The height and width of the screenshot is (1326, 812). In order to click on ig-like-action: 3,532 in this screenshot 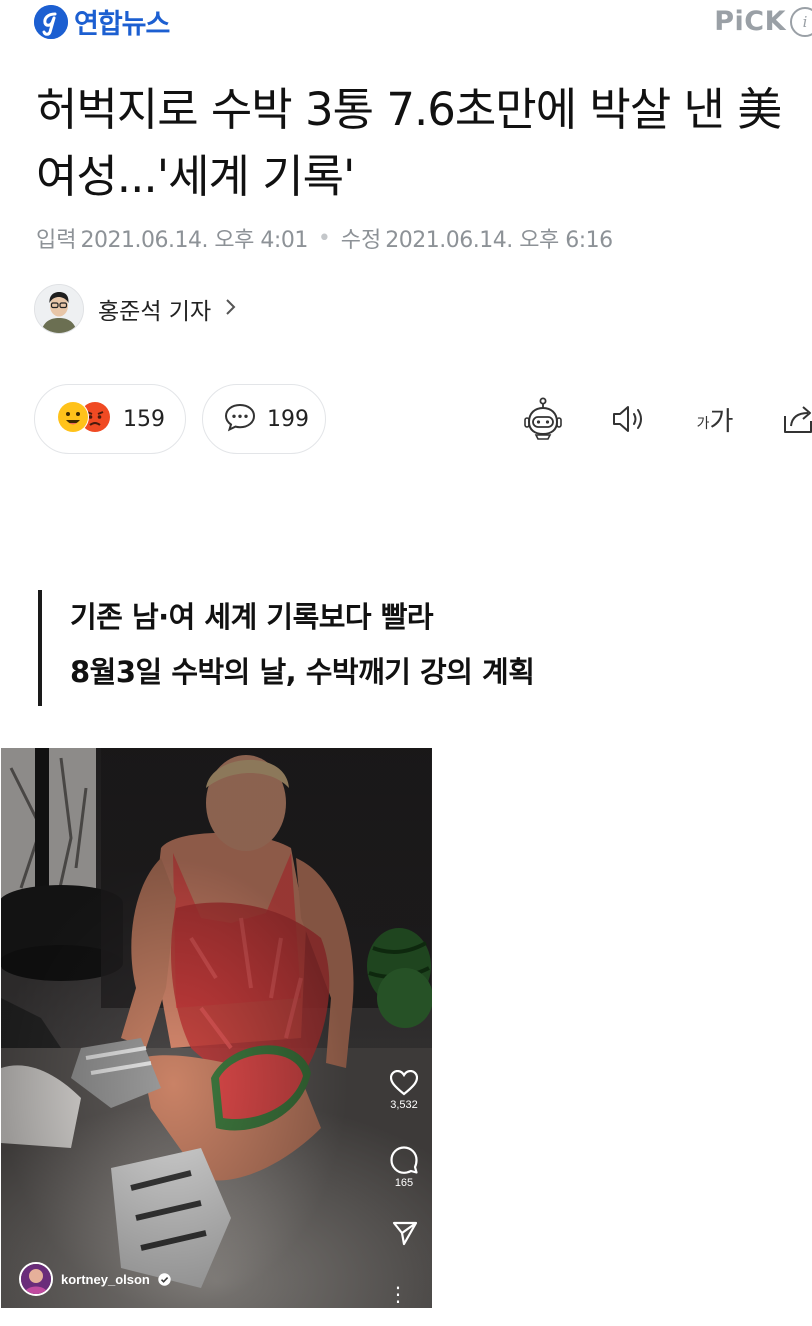, I will do `click(404, 1090)`.